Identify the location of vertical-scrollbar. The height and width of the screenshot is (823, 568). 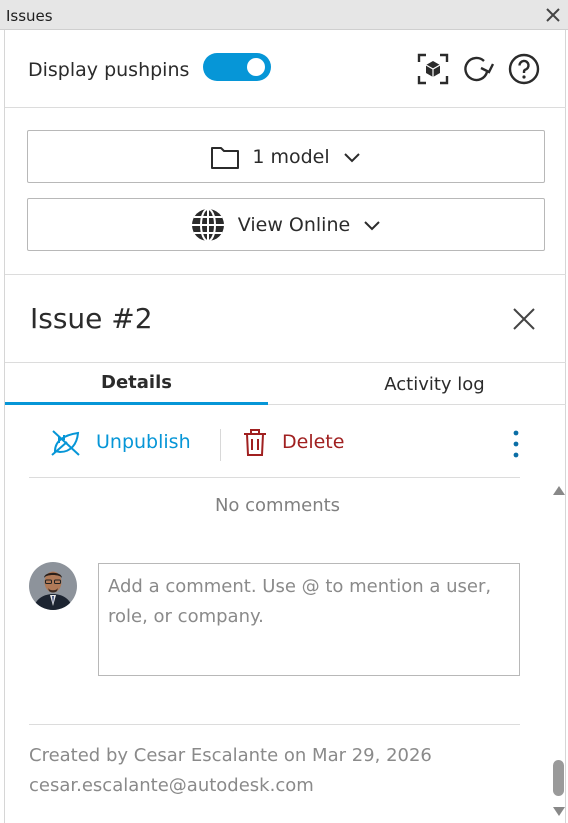
(558, 650).